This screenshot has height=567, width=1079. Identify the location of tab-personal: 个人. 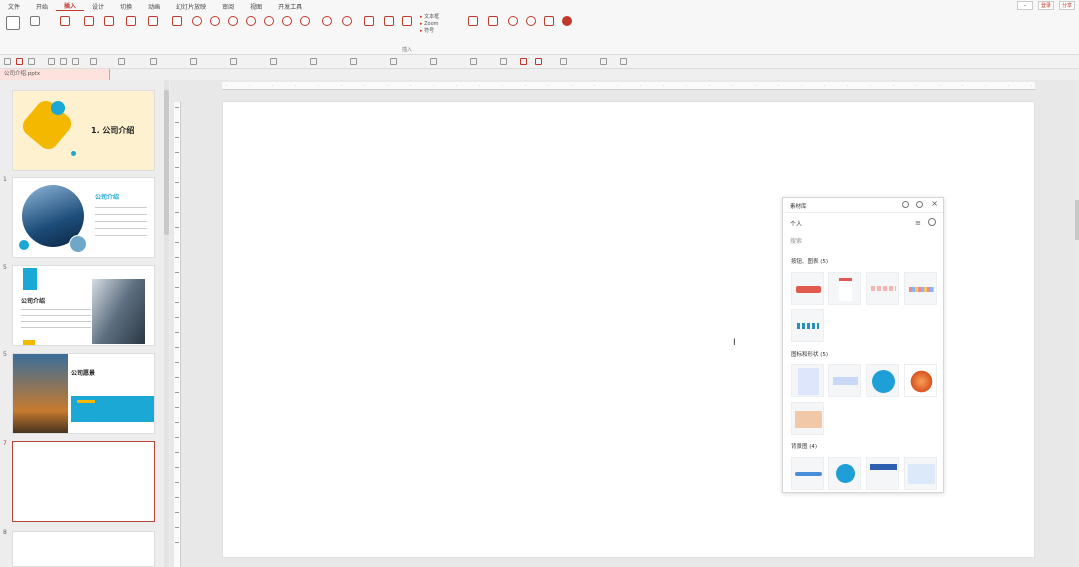
(796, 223).